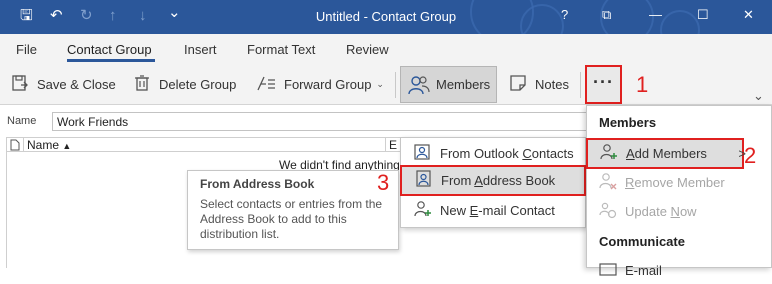  Describe the element at coordinates (198, 84) in the screenshot. I see `delete-group-label: Delete Group` at that location.